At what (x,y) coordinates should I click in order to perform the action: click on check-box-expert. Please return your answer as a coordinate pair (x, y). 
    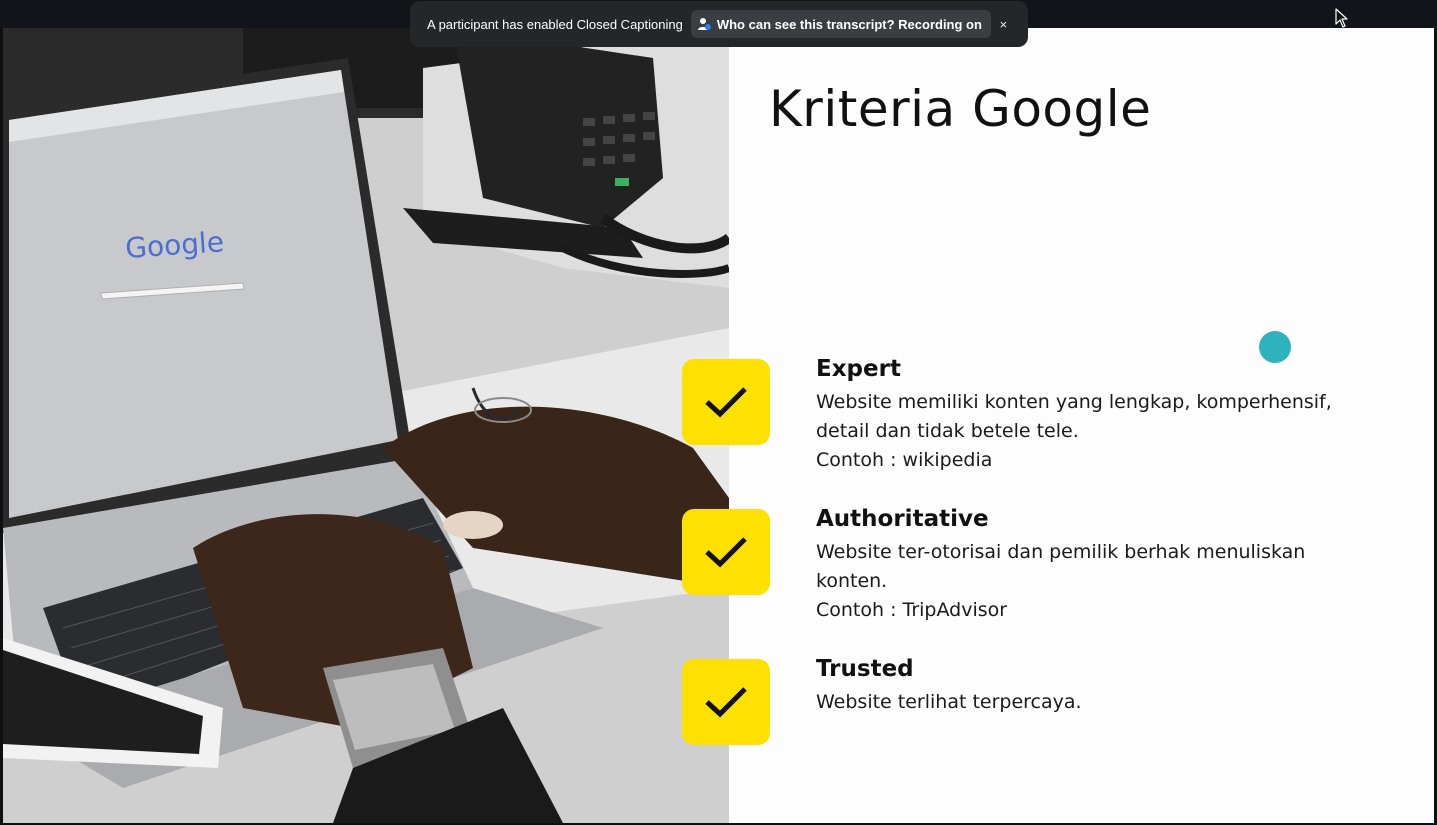
    Looking at the image, I should click on (726, 402).